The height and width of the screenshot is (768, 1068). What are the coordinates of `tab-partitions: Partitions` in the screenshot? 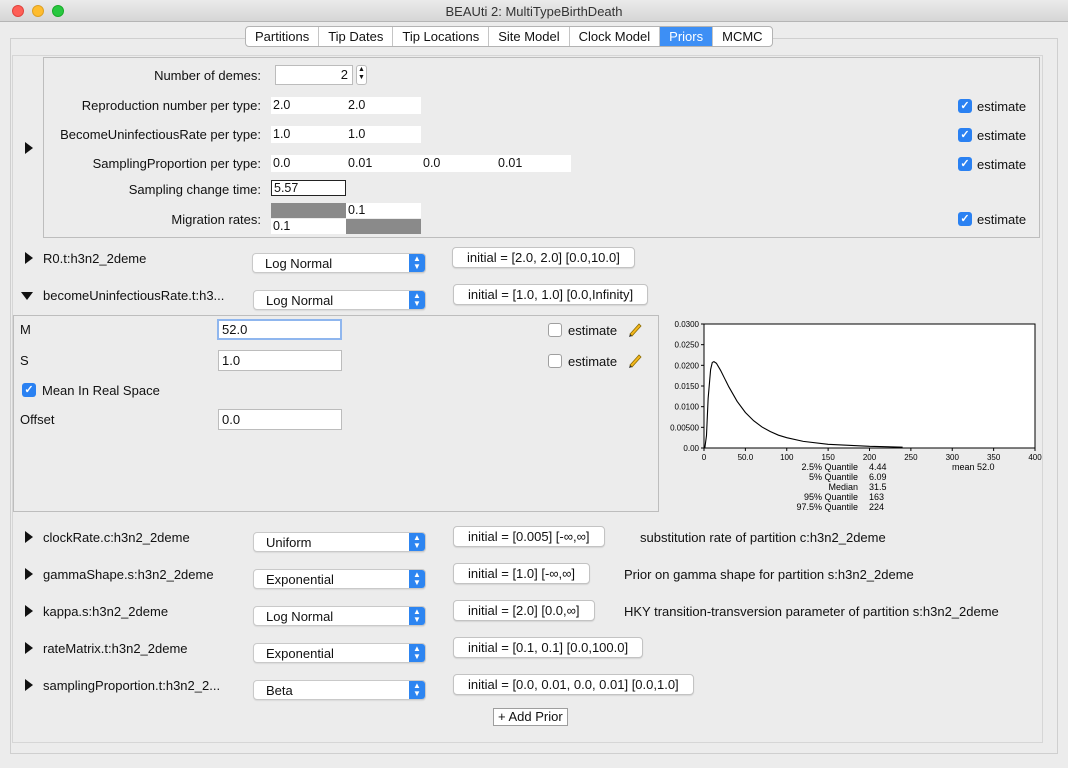 It's located at (283, 36).